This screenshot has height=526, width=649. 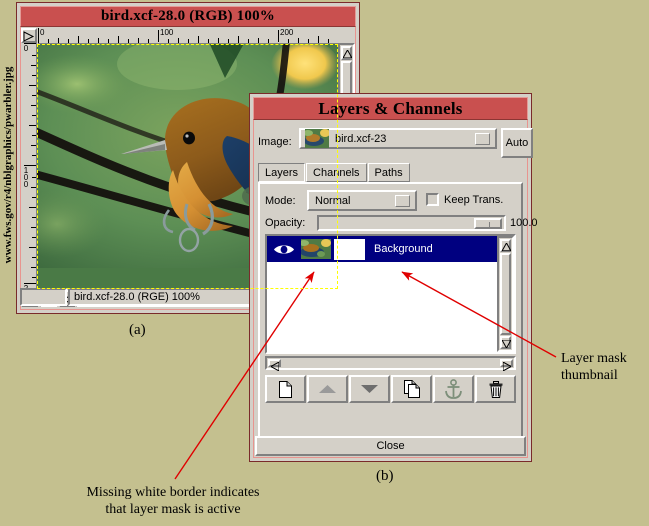 I want to click on layer-list-scroll-up-button, so click(x=505, y=245).